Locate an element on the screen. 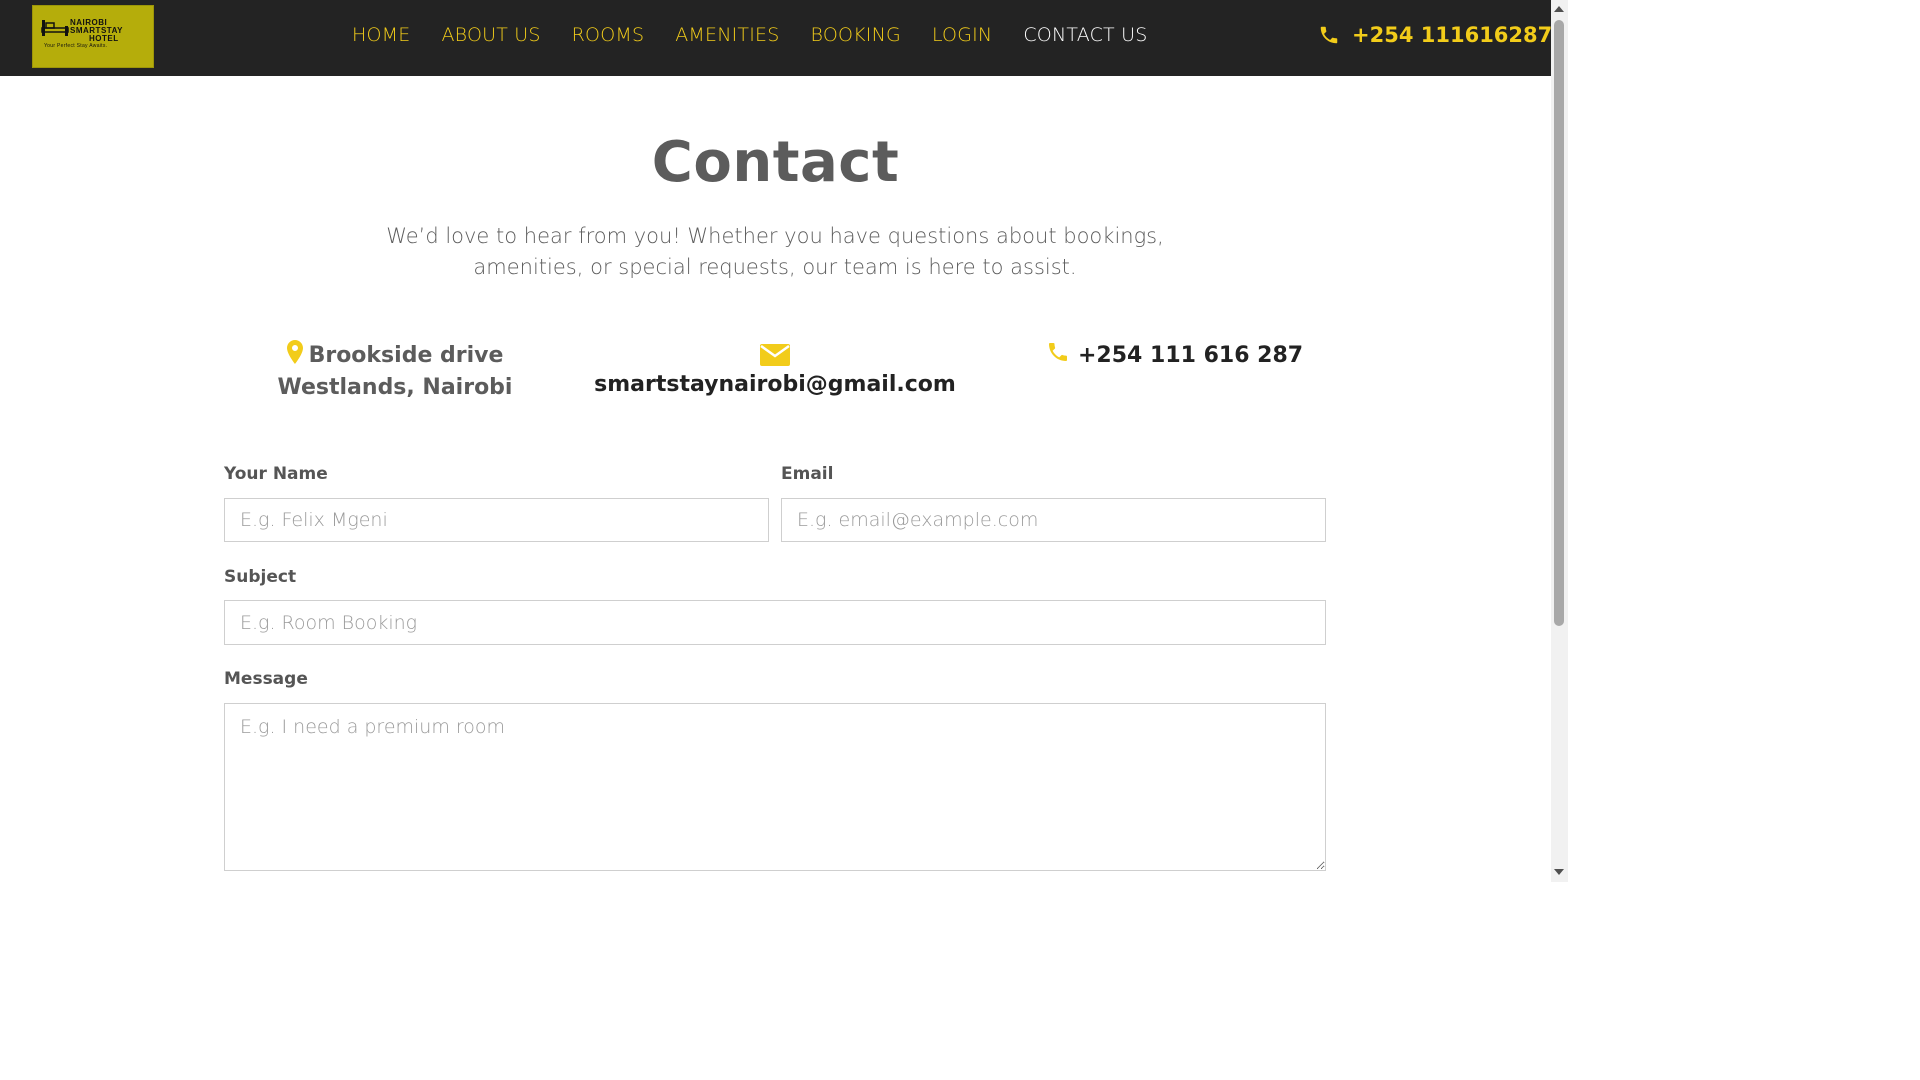 The image size is (1920, 1080). scroll-down-arrow-icon is located at coordinates (1559, 872).